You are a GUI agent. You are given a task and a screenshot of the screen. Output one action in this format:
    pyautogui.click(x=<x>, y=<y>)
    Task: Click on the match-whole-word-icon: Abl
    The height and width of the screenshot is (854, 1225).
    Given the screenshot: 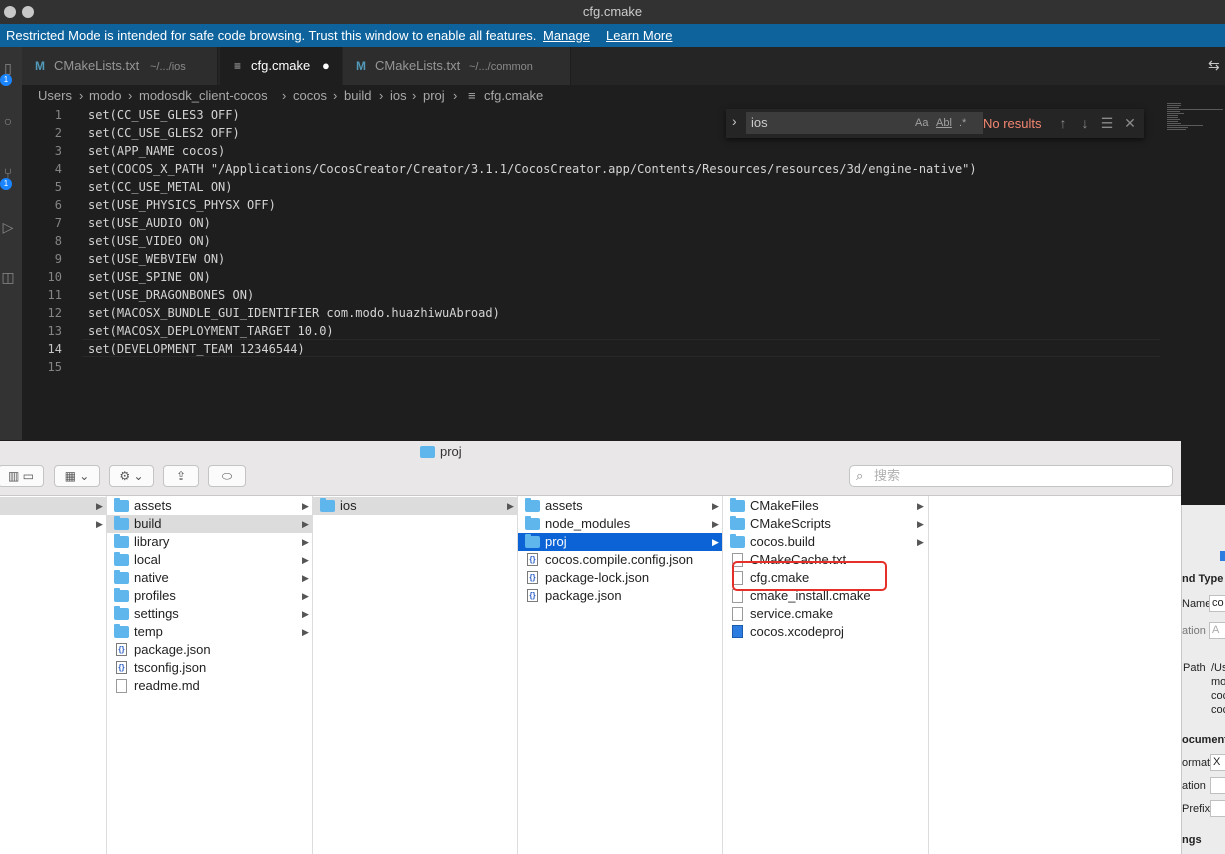 What is the action you would take?
    pyautogui.click(x=944, y=123)
    